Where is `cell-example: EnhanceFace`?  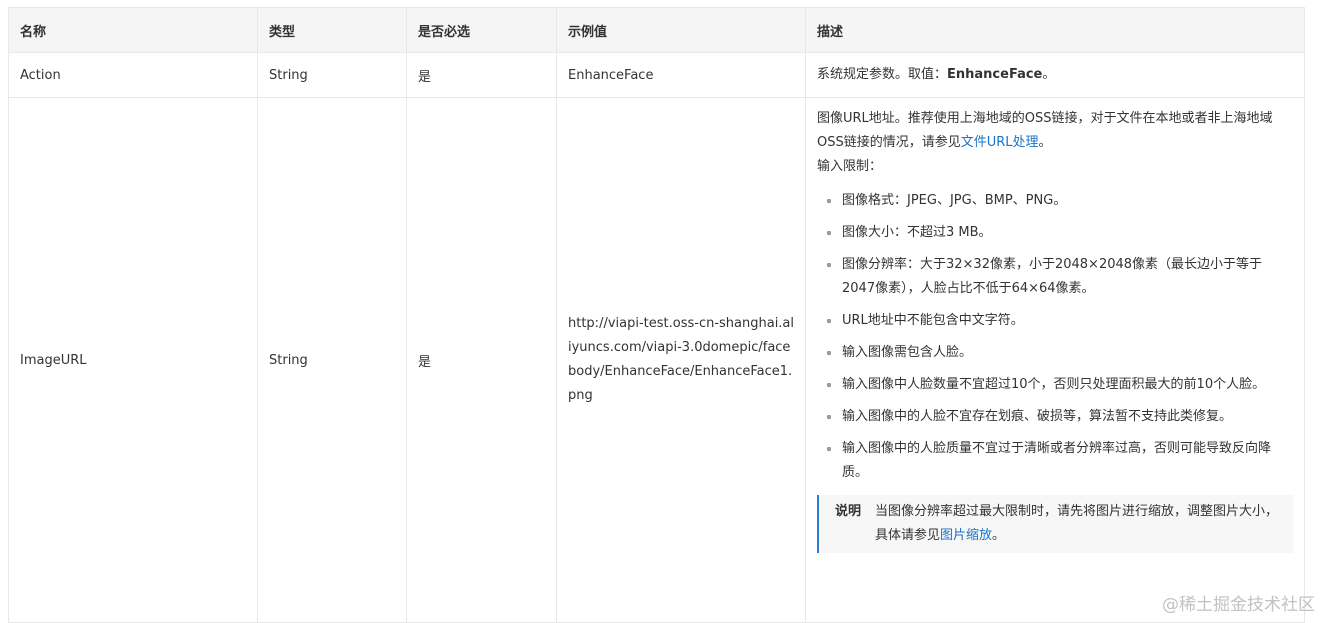
cell-example: EnhanceFace is located at coordinates (681, 75).